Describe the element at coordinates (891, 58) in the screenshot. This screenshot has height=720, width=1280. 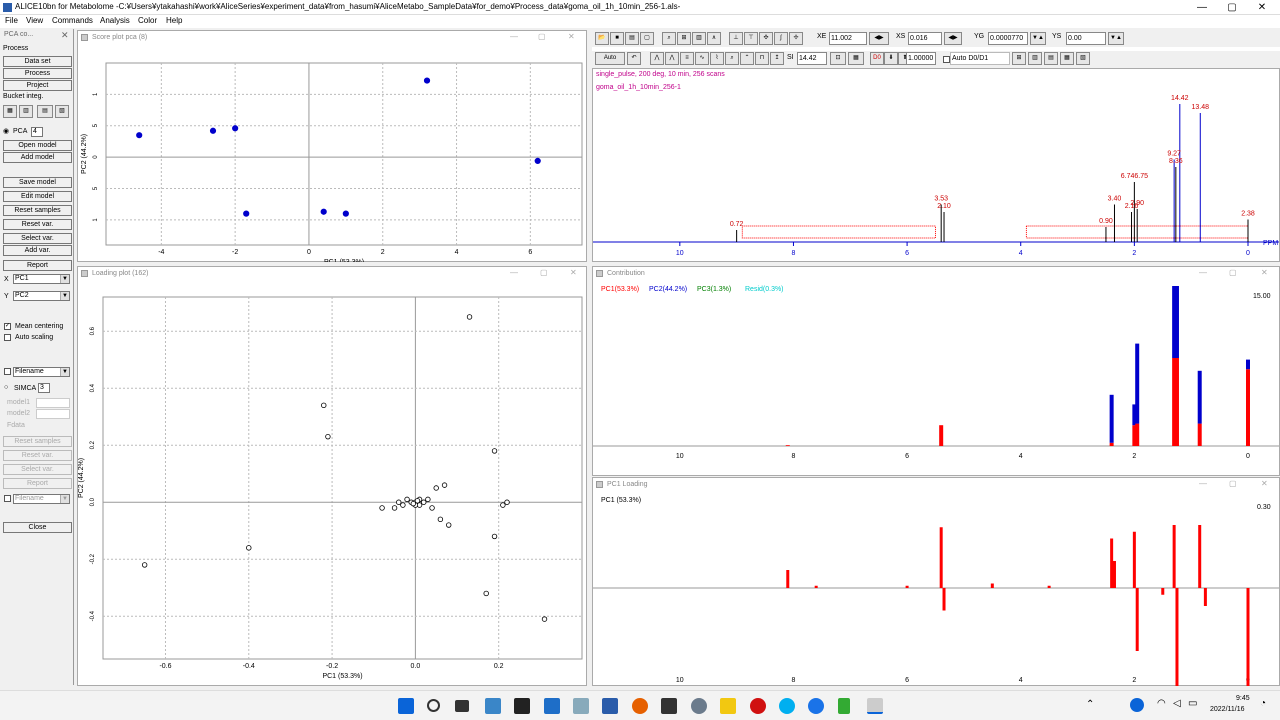
I see `down-arrow-icon: ⬇` at that location.